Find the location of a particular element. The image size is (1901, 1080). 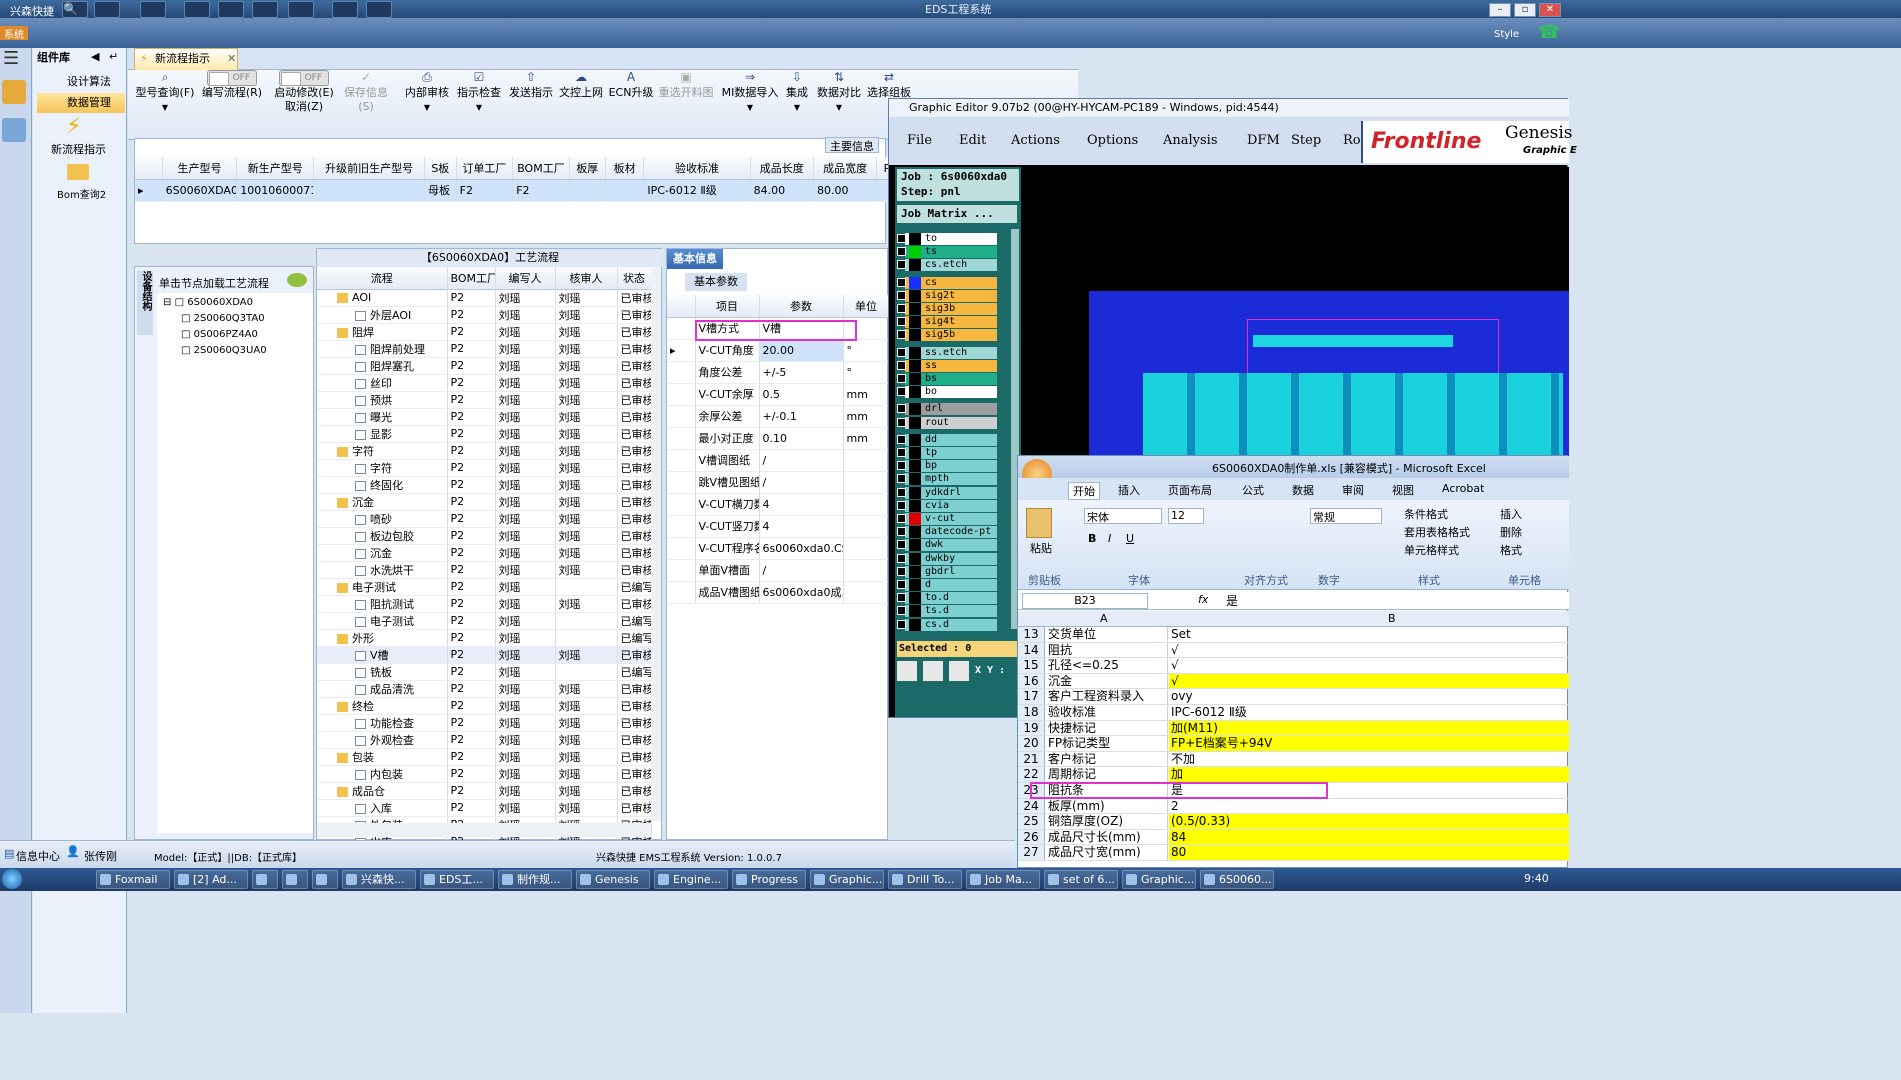

param-value: 0.10 is located at coordinates (801, 438).